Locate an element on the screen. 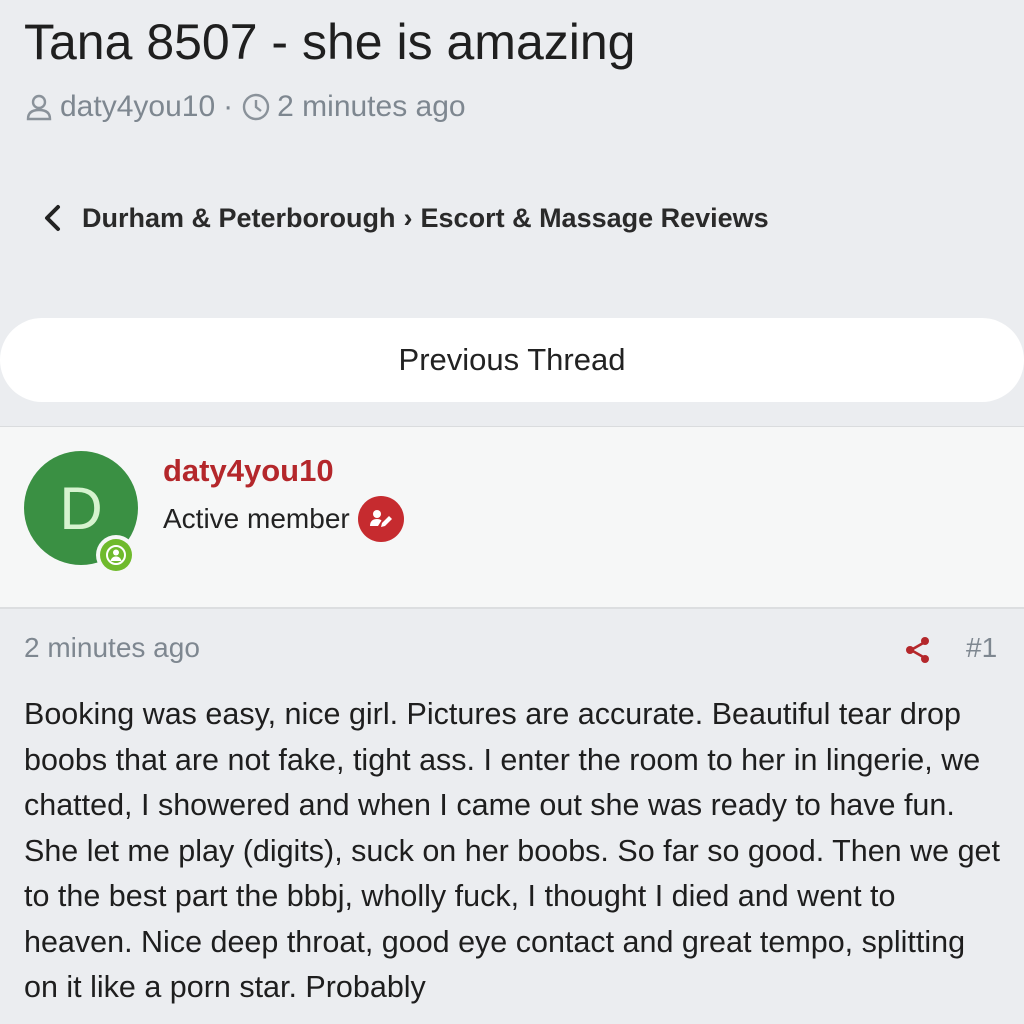 The height and width of the screenshot is (1024, 1024). thread-meta: daty4you10 · 2 minutes ago is located at coordinates (245, 107).